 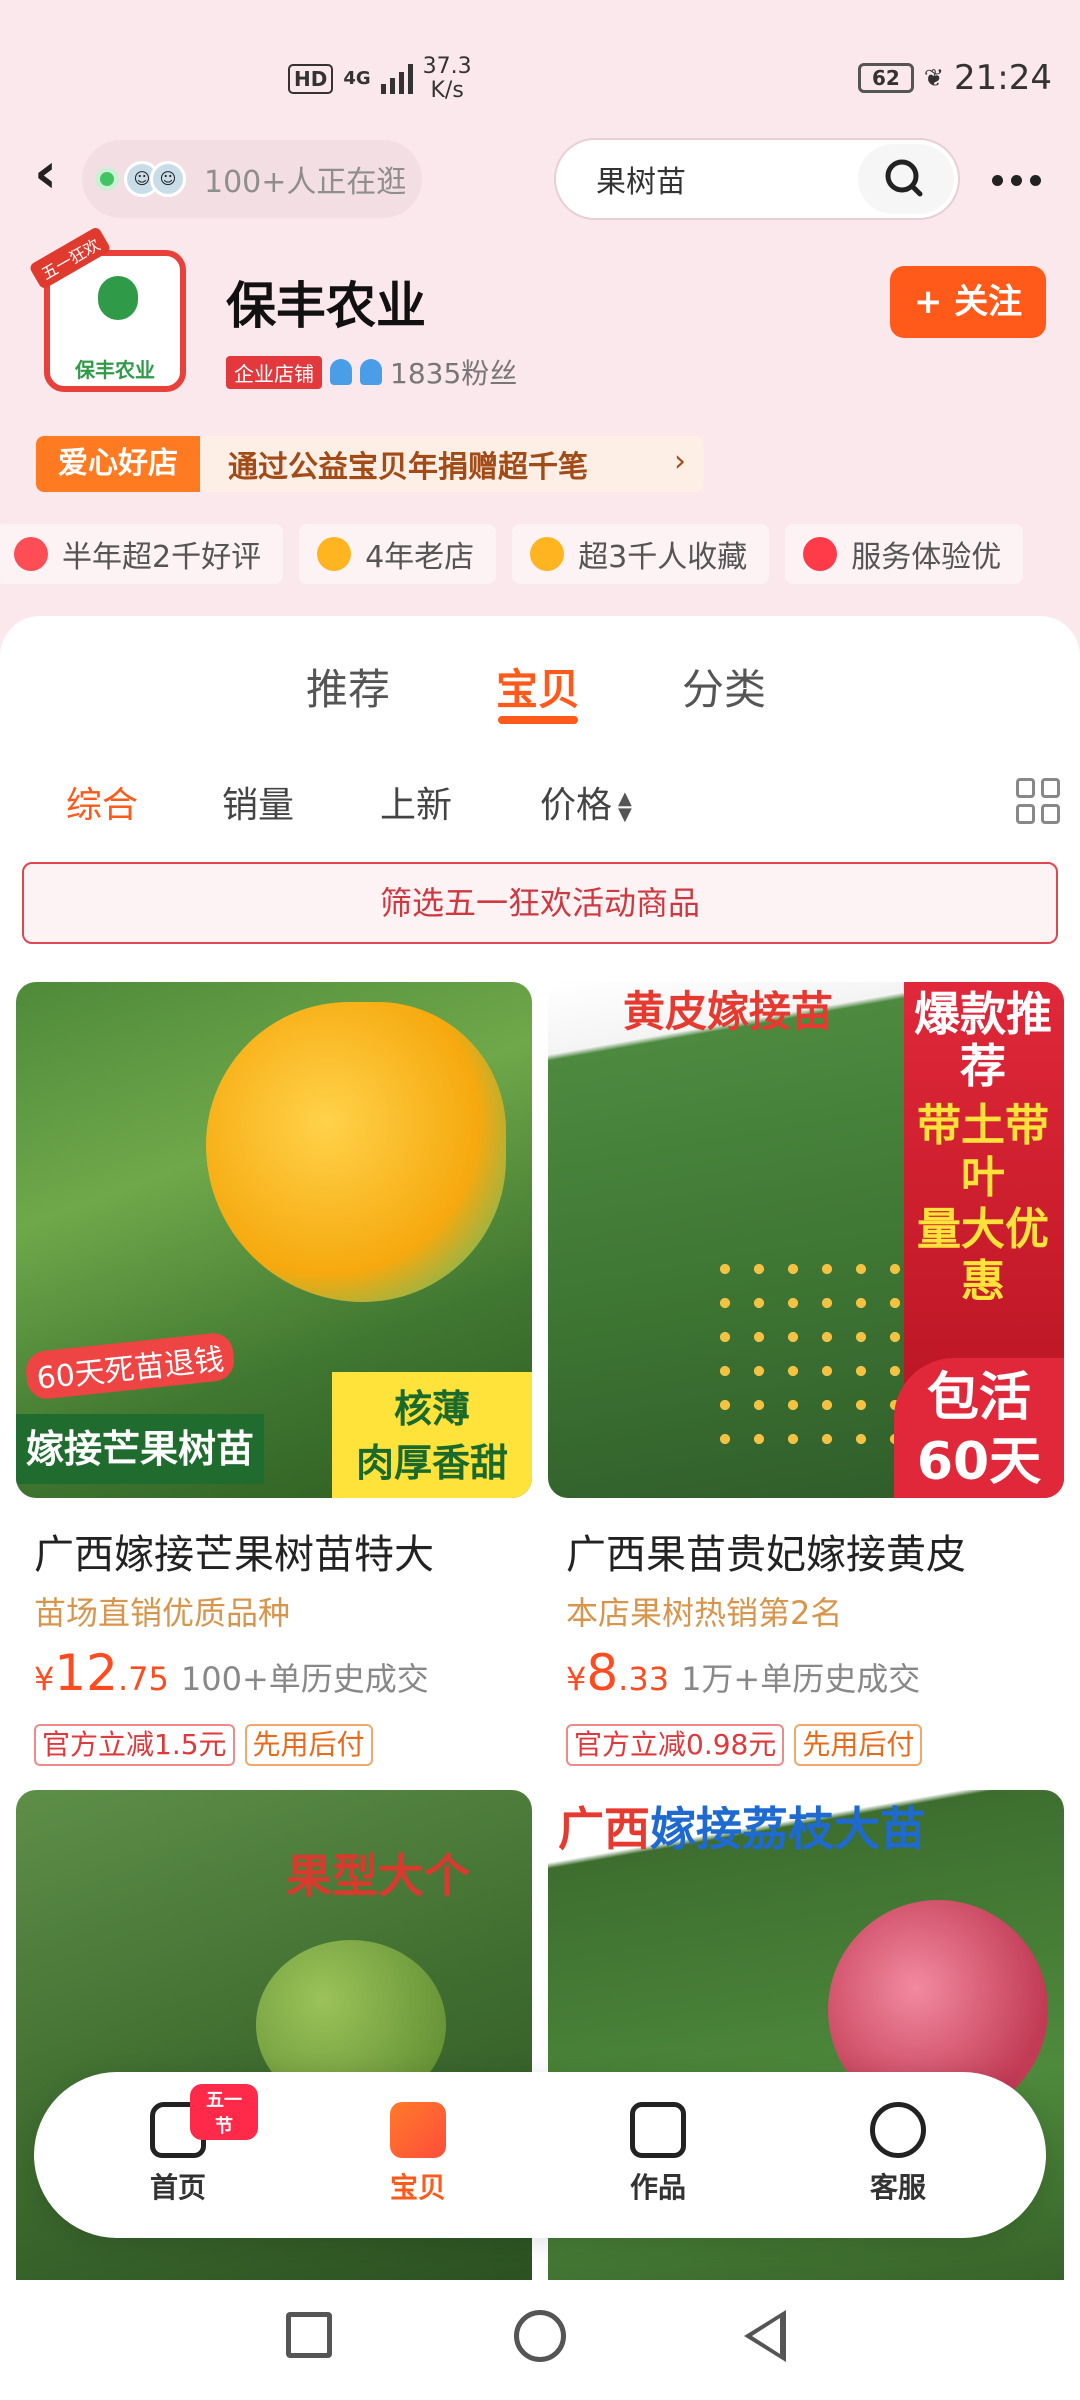 I want to click on sort-bar: 综合 销量 上新 价格 ▲ ▼, so click(x=540, y=806).